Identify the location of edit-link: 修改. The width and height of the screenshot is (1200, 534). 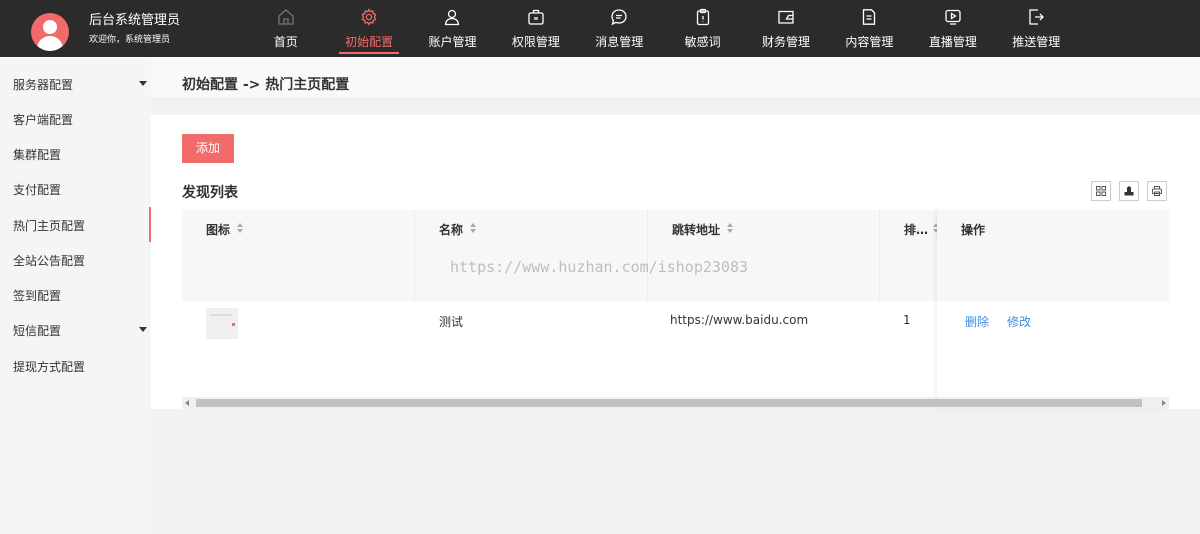
(1019, 321).